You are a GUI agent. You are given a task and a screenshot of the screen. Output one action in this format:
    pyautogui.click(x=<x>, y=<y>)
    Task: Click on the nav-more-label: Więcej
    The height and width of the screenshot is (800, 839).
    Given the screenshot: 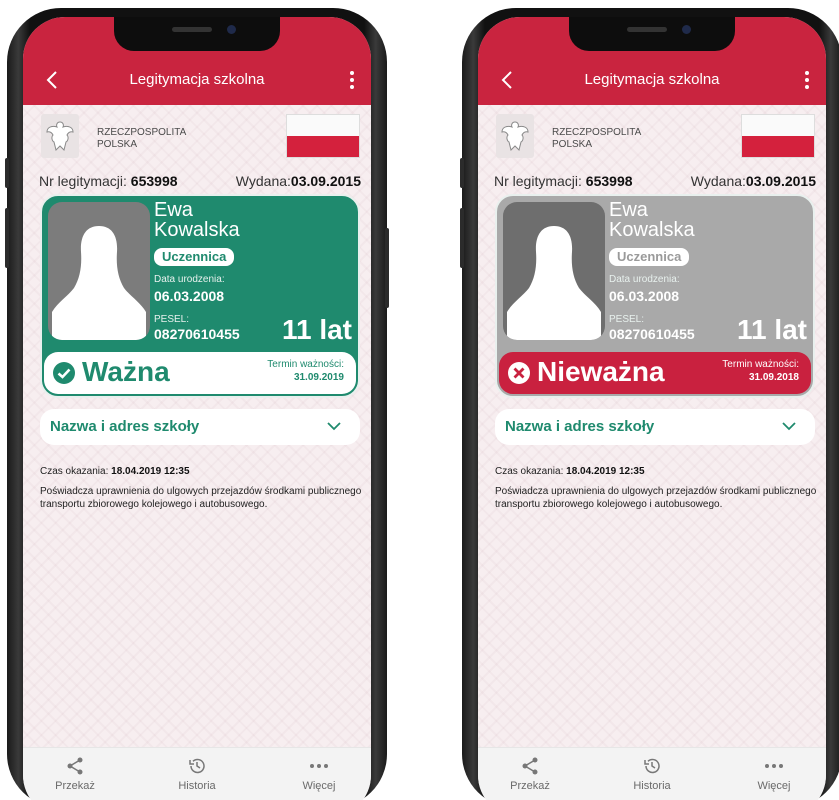 What is the action you would take?
    pyautogui.click(x=319, y=786)
    